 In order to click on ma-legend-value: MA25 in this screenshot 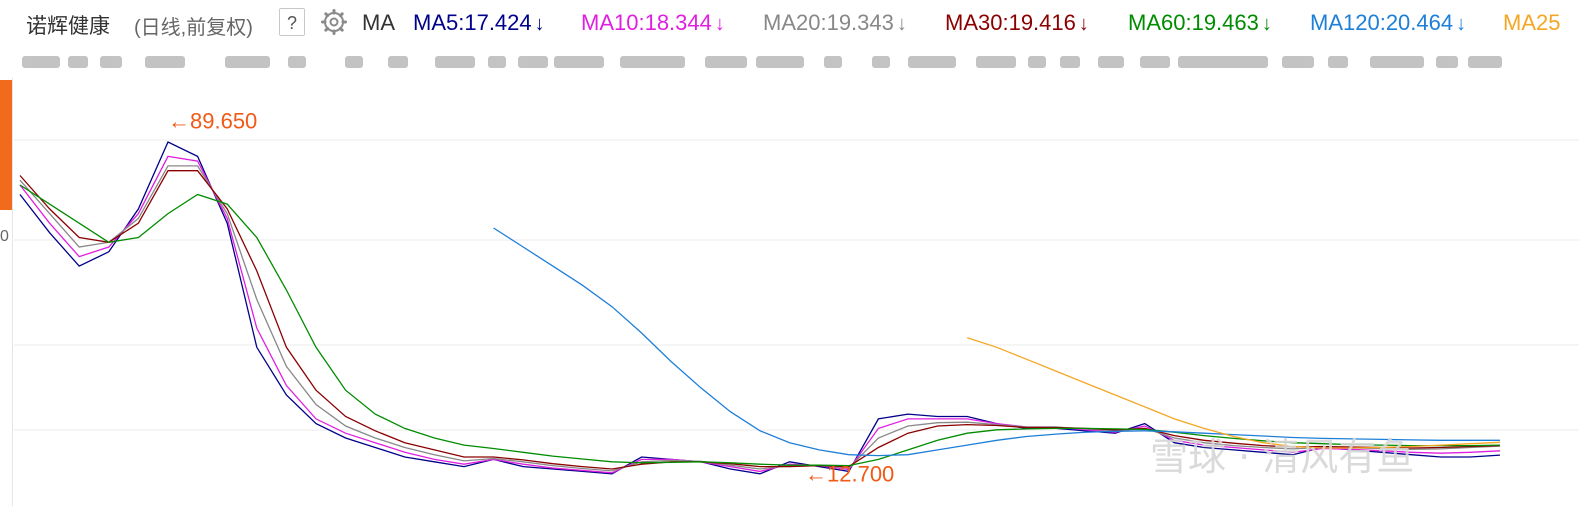, I will do `click(1532, 22)`.